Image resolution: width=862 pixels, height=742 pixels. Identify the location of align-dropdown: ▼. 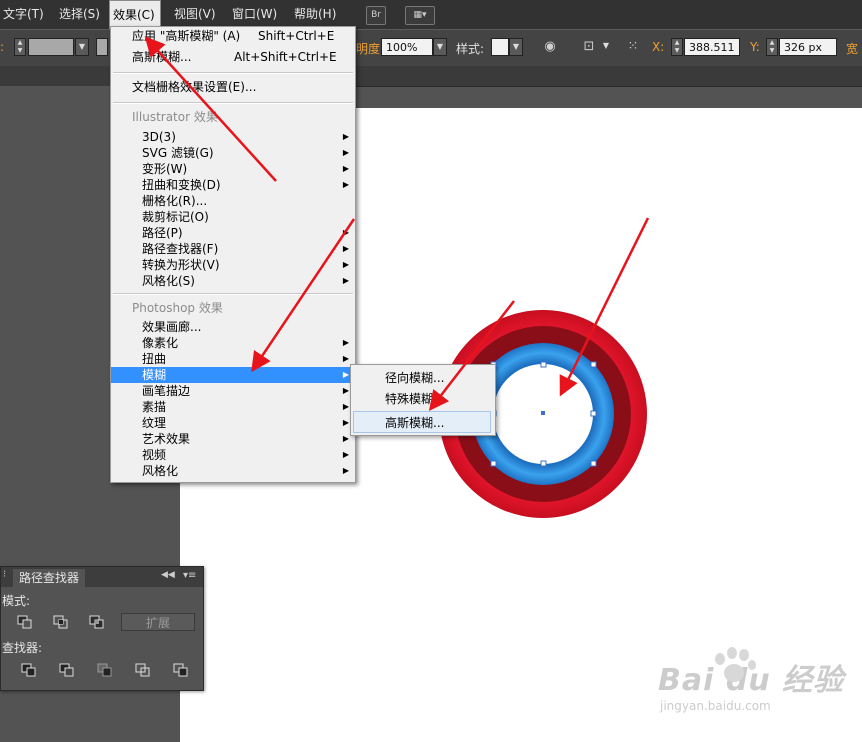
(606, 47).